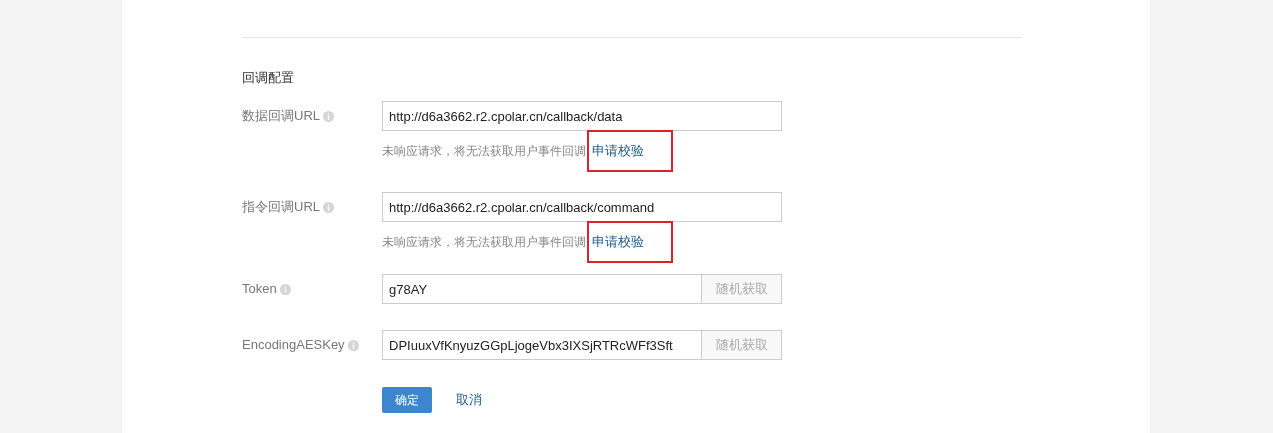 The height and width of the screenshot is (433, 1273). Describe the element at coordinates (268, 78) in the screenshot. I see `section-title: 回调配置` at that location.